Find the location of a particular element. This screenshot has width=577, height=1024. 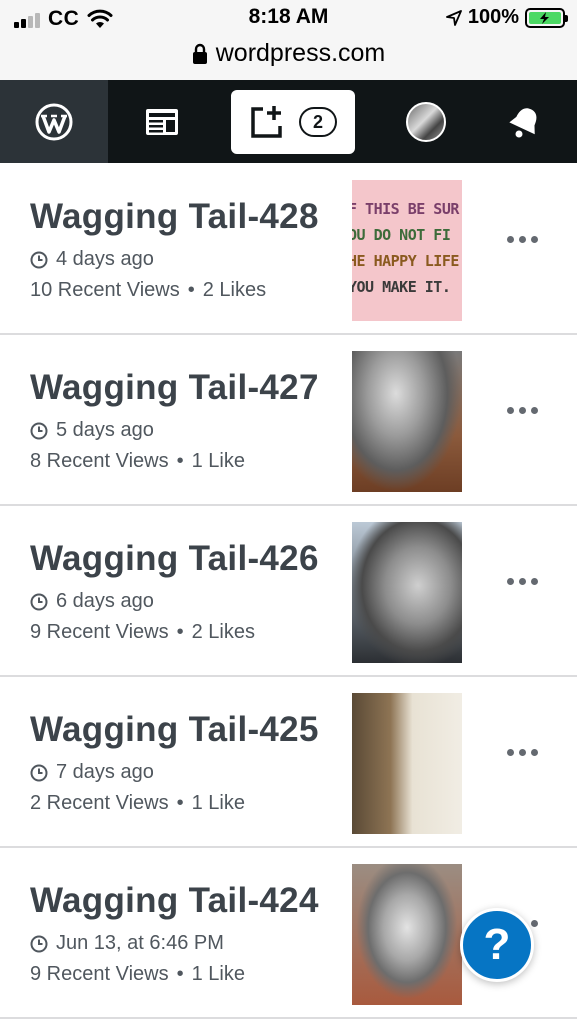

help-question-icon: ? is located at coordinates (497, 944).